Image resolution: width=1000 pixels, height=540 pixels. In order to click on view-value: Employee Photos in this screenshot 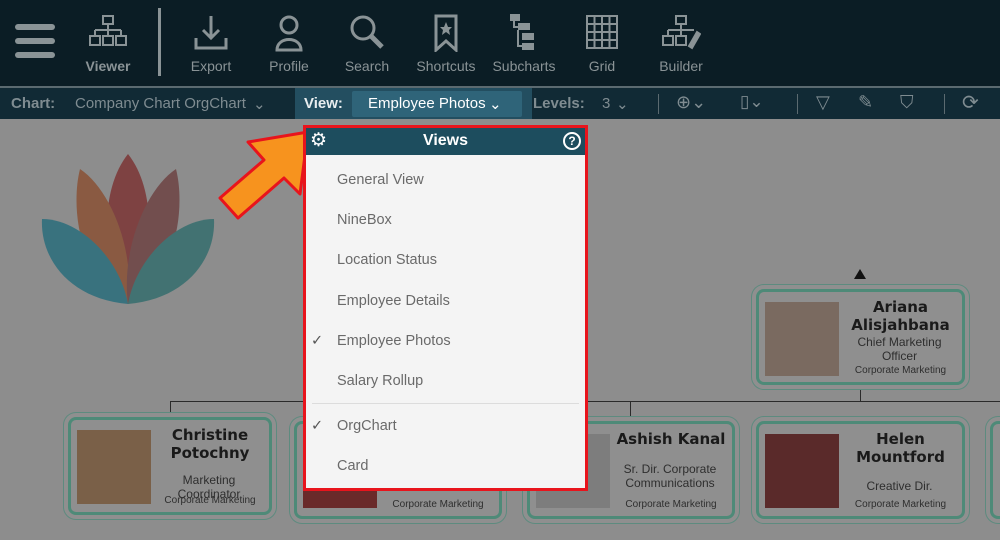, I will do `click(427, 103)`.